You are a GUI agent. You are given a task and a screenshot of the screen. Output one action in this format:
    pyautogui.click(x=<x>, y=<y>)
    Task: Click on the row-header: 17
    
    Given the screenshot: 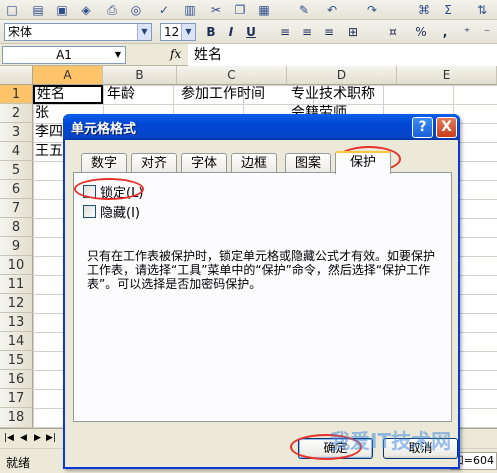 What is the action you would take?
    pyautogui.click(x=16, y=398)
    